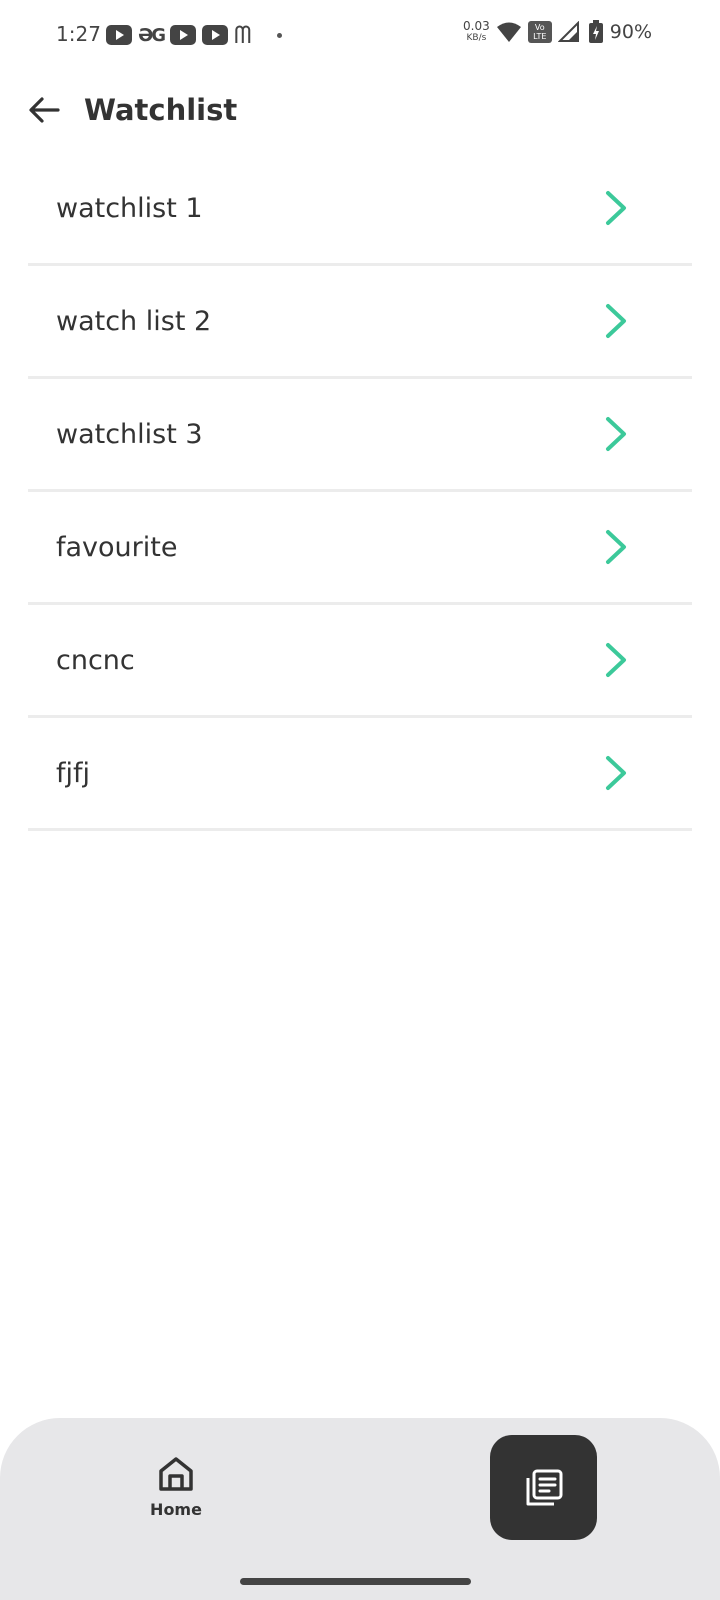 The height and width of the screenshot is (1600, 720). Describe the element at coordinates (360, 209) in the screenshot. I see `watchlist-item: watchlist 1` at that location.